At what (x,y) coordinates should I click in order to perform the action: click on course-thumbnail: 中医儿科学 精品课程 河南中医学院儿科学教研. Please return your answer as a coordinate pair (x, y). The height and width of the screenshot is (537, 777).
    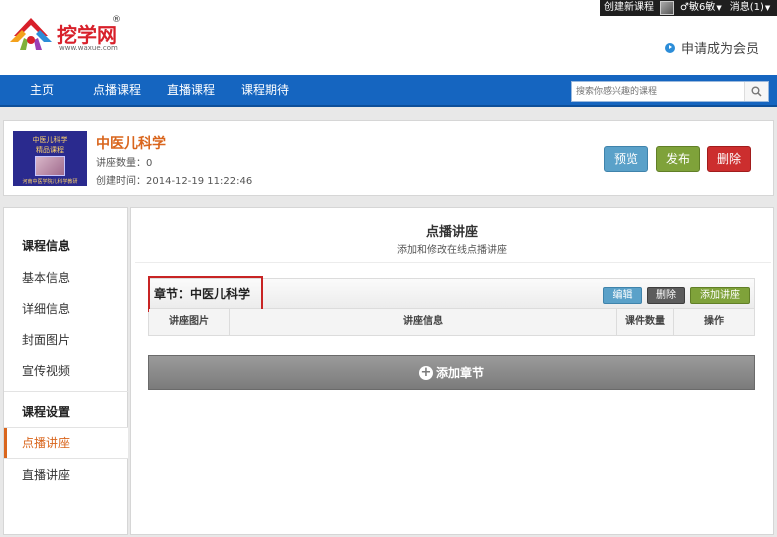
    Looking at the image, I should click on (50, 158).